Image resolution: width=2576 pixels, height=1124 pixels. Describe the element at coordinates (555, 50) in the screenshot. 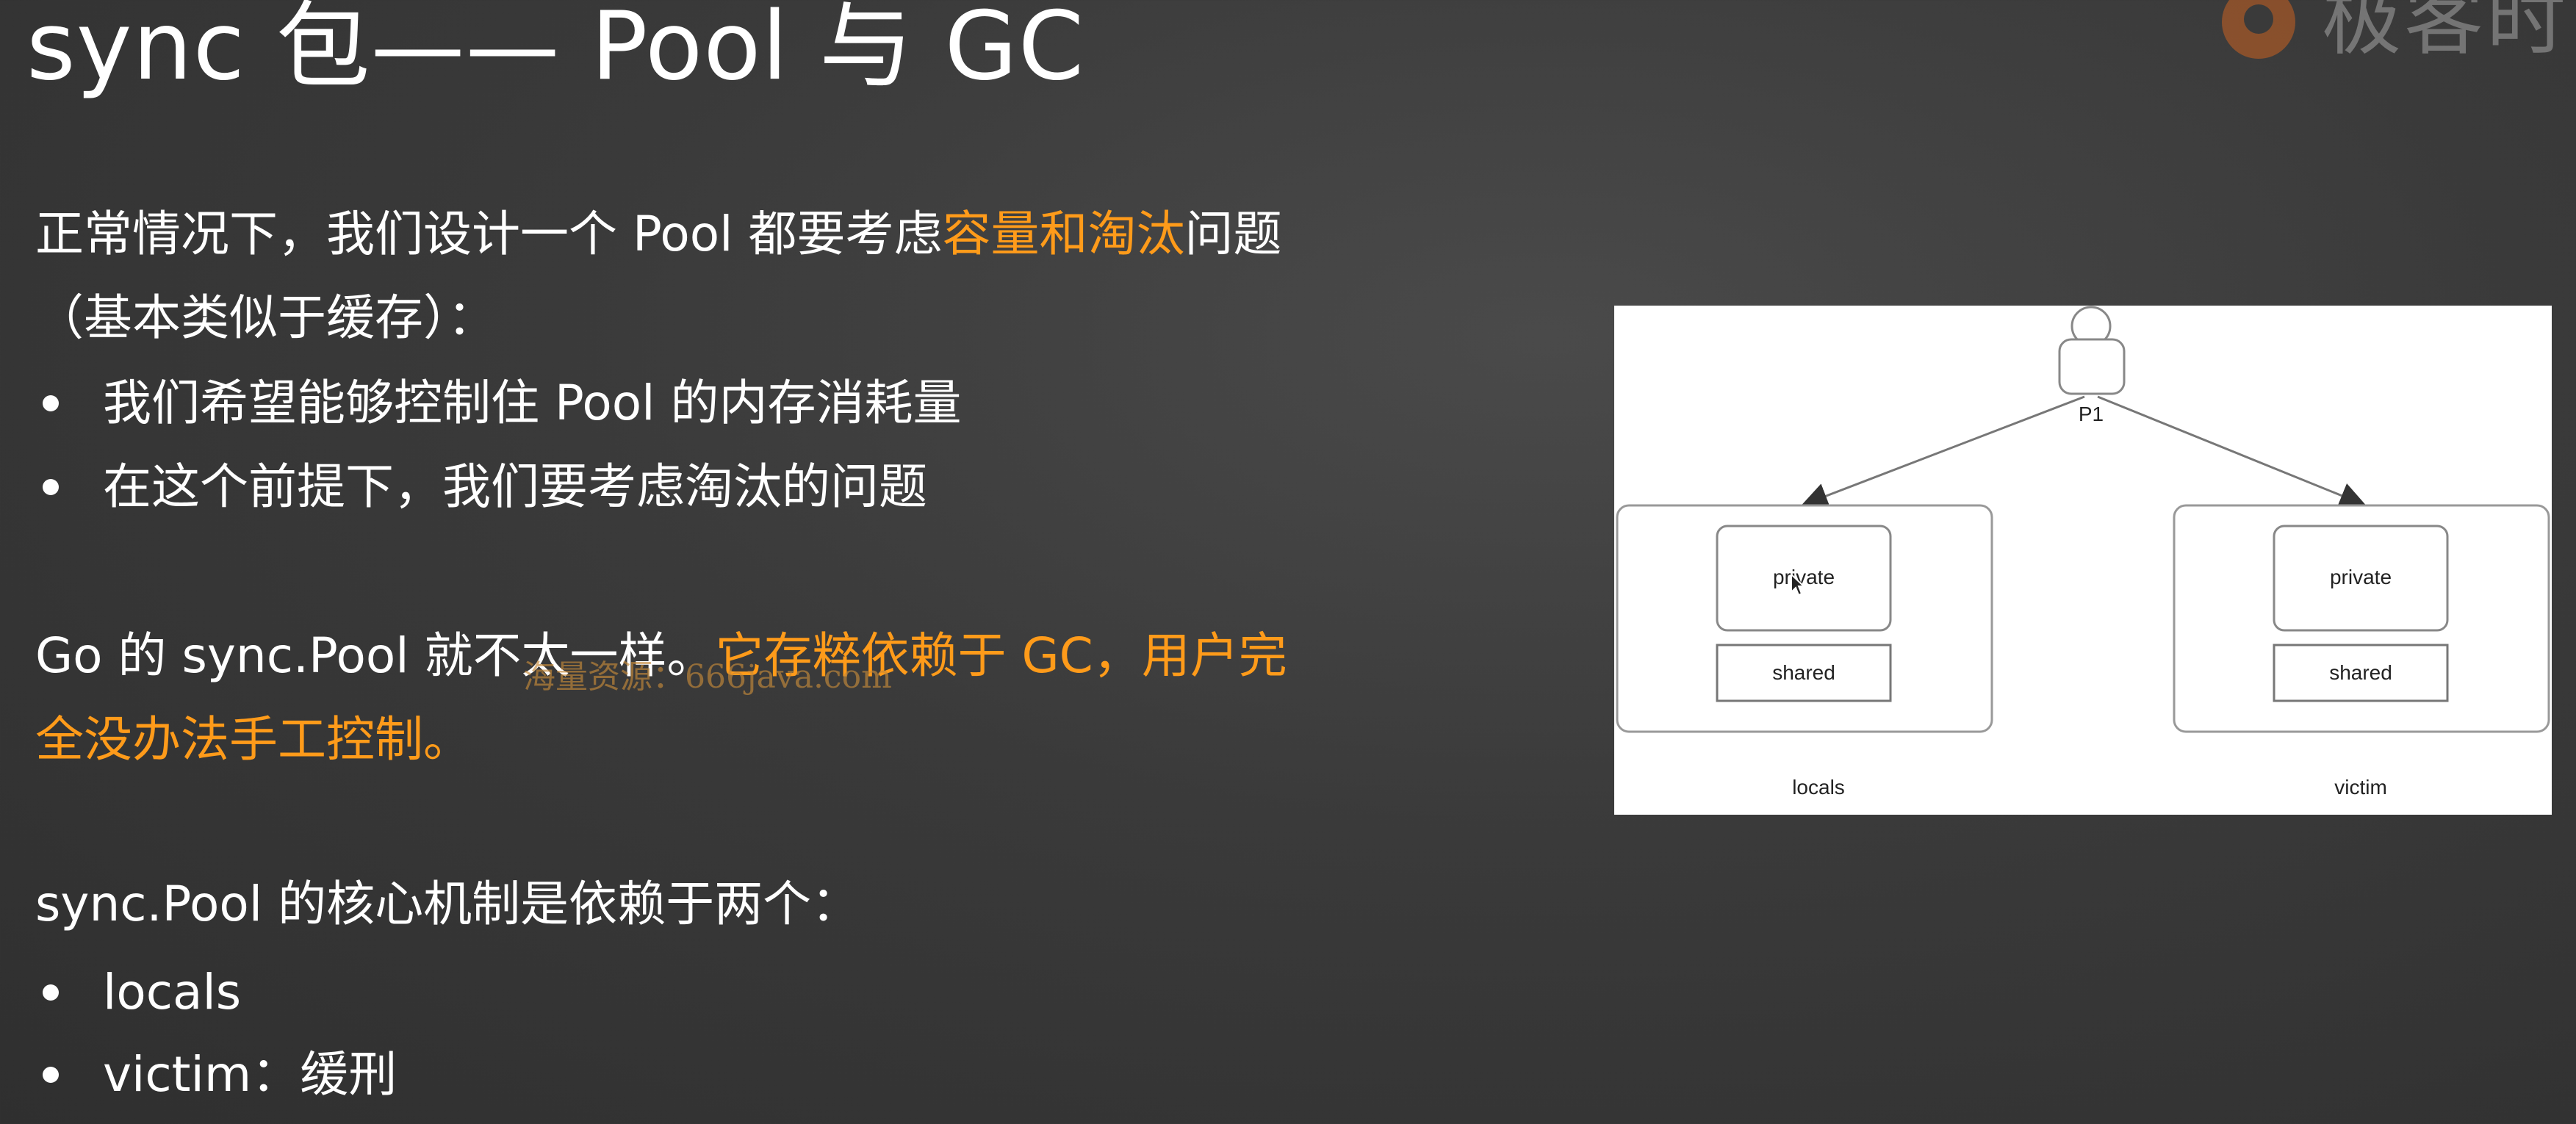

I see `slide-title: sync 包—— Pool 与 GC` at that location.